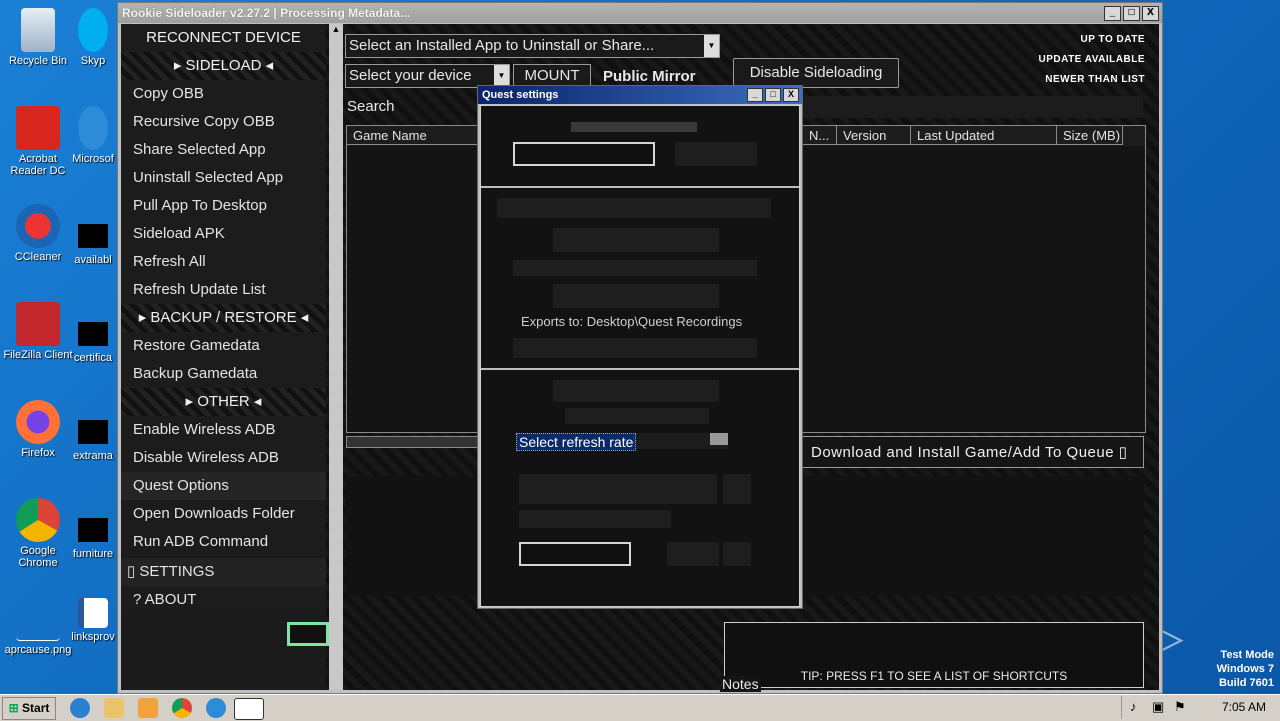 This screenshot has width=1280, height=721. What do you see at coordinates (874, 135) in the screenshot?
I see `column-version: Version` at bounding box center [874, 135].